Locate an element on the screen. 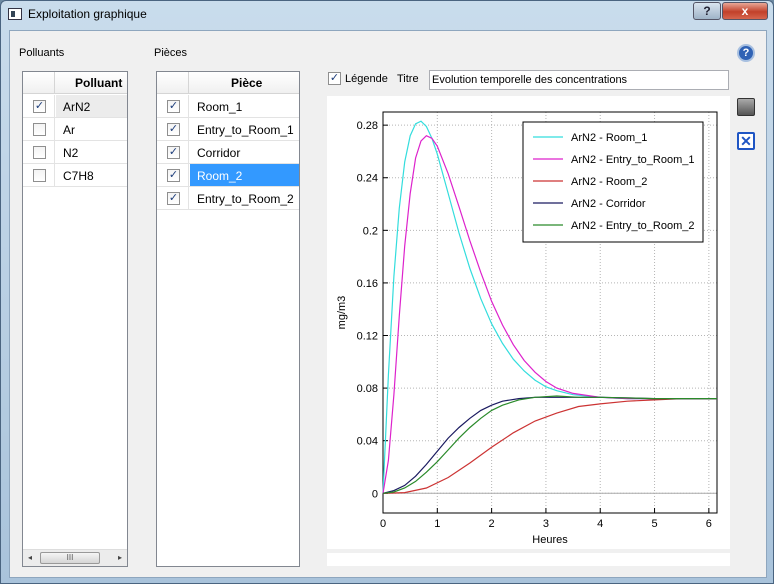 The height and width of the screenshot is (584, 774). pollutant-row: Ar is located at coordinates (75, 129).